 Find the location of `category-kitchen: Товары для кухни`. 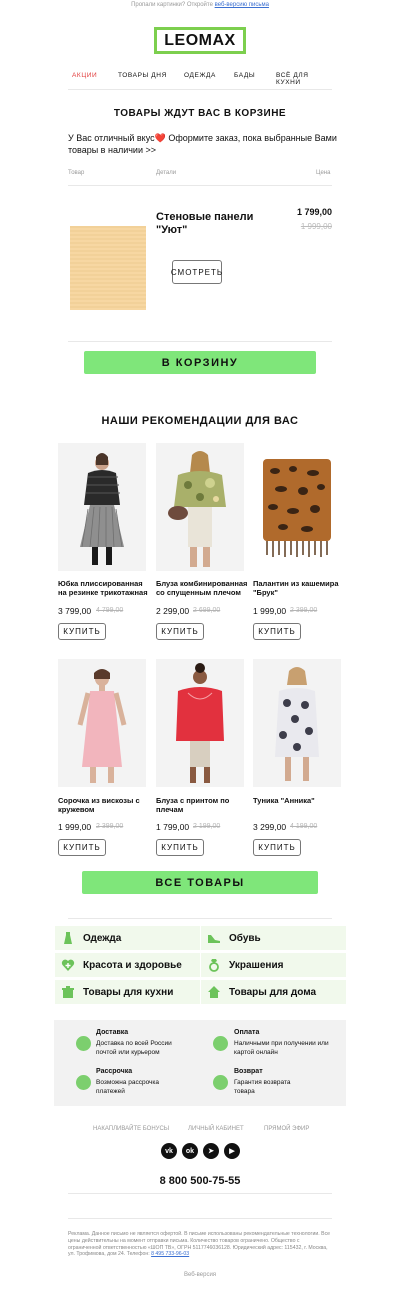

category-kitchen: Товары для кухни is located at coordinates (127, 992).